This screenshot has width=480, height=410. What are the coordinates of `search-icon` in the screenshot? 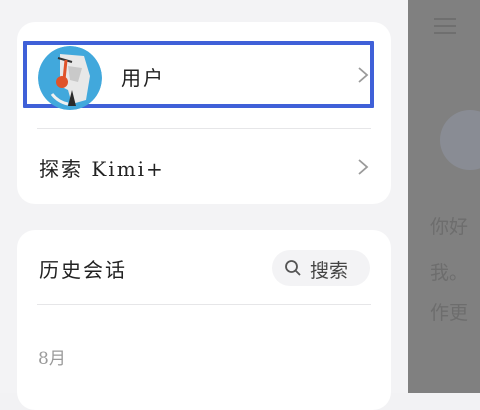 It's located at (293, 268).